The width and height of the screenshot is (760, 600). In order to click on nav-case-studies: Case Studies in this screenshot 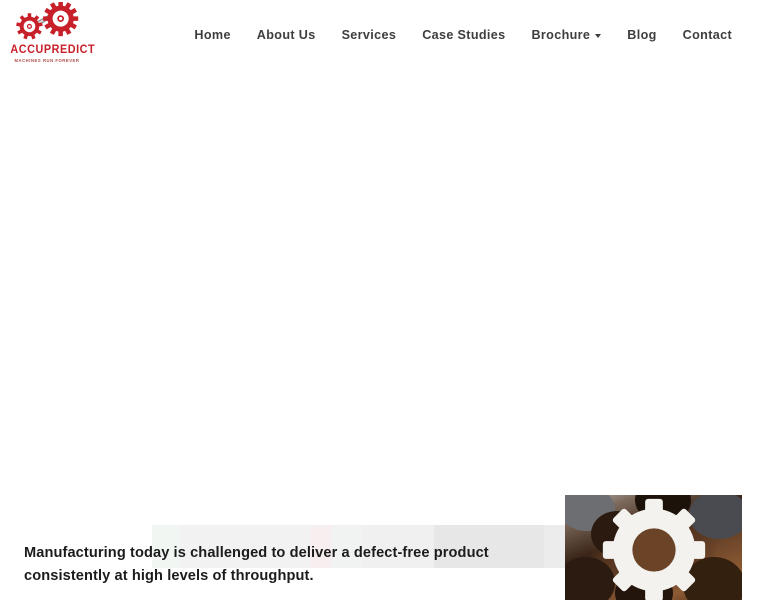, I will do `click(463, 35)`.